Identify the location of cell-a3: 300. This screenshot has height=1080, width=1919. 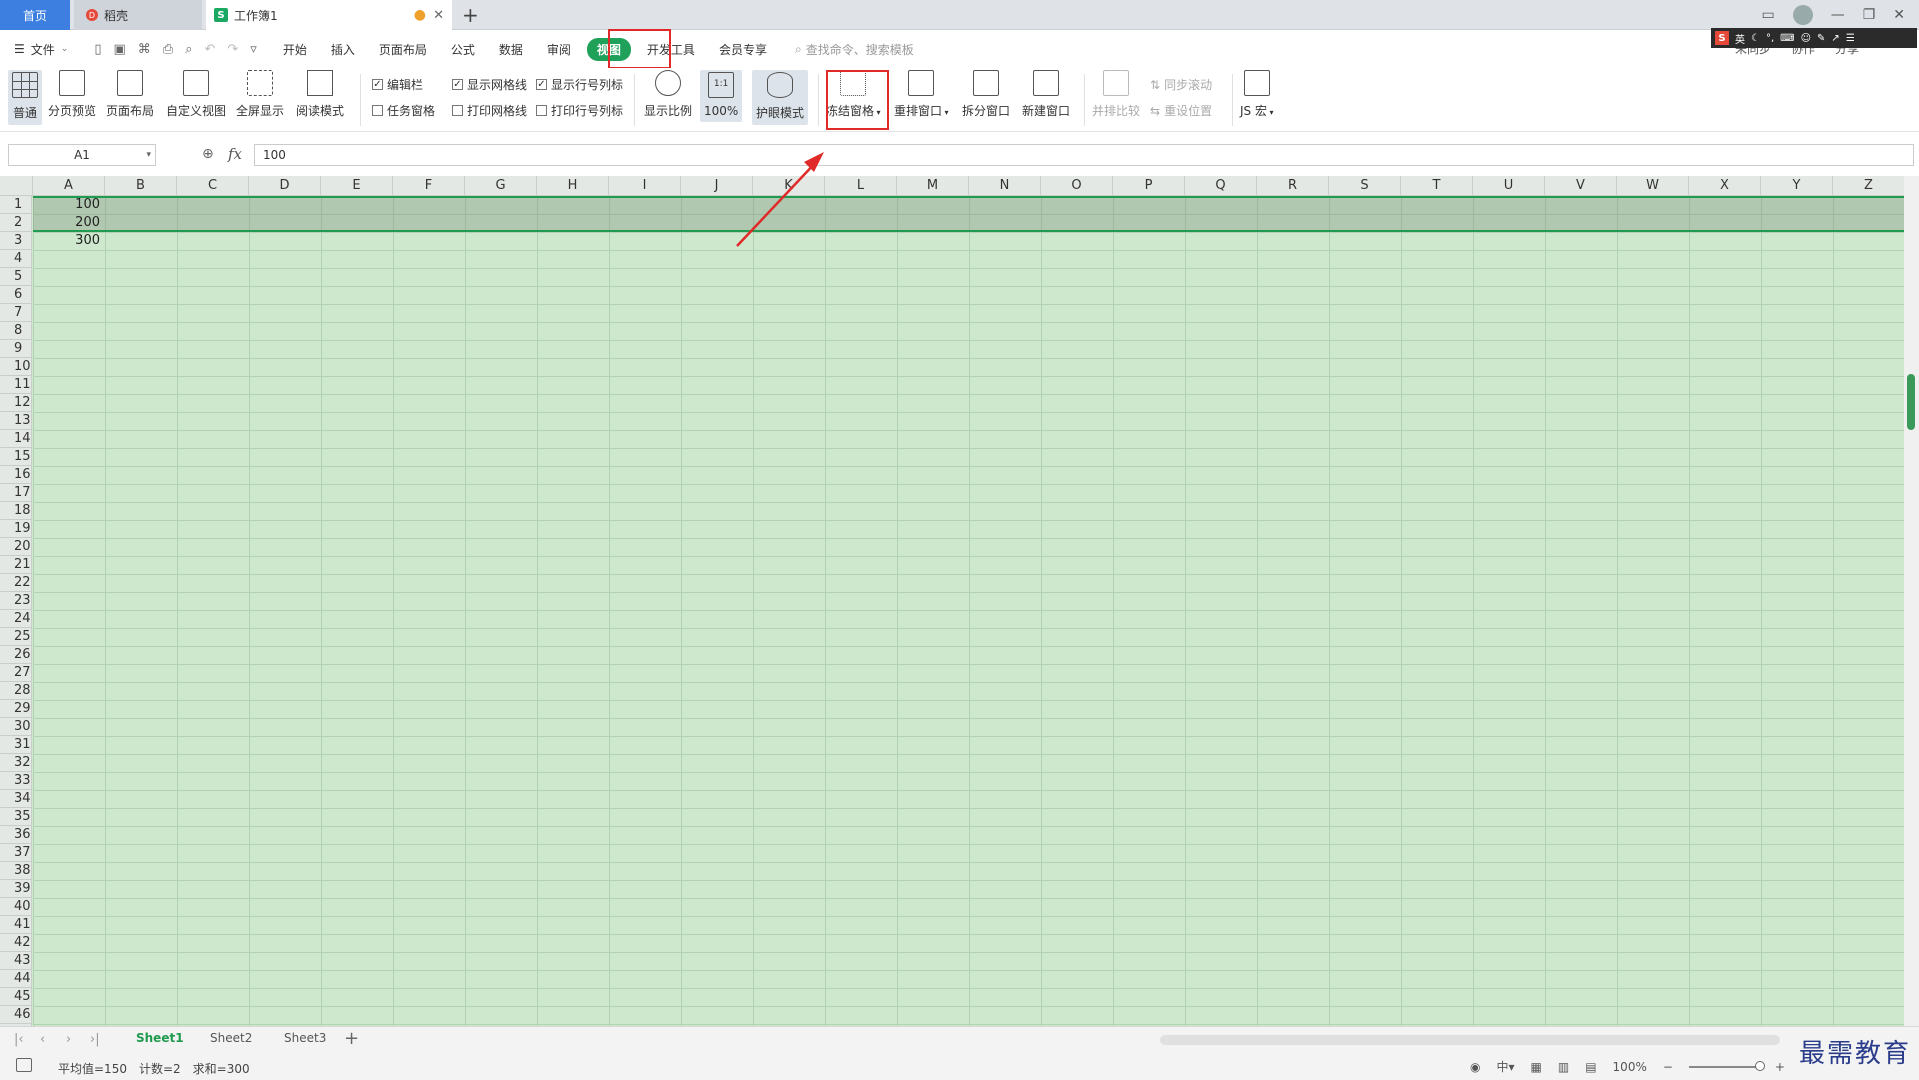
(68, 241).